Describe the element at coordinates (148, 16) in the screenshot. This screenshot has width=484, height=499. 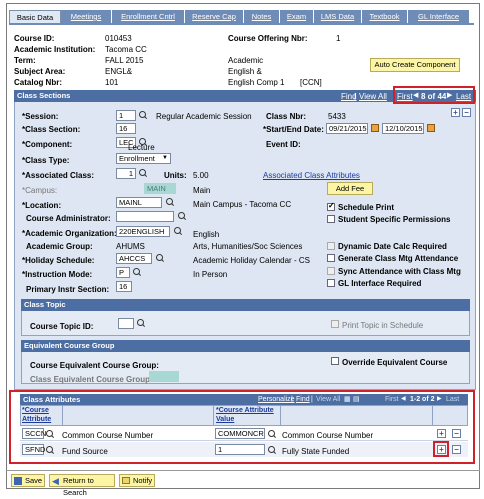
I see `tab-enrollment-cntrl: Enrollment Cntrl` at that location.